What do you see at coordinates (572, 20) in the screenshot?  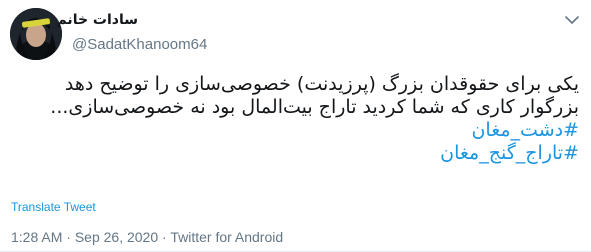 I see `chevron-down-icon` at bounding box center [572, 20].